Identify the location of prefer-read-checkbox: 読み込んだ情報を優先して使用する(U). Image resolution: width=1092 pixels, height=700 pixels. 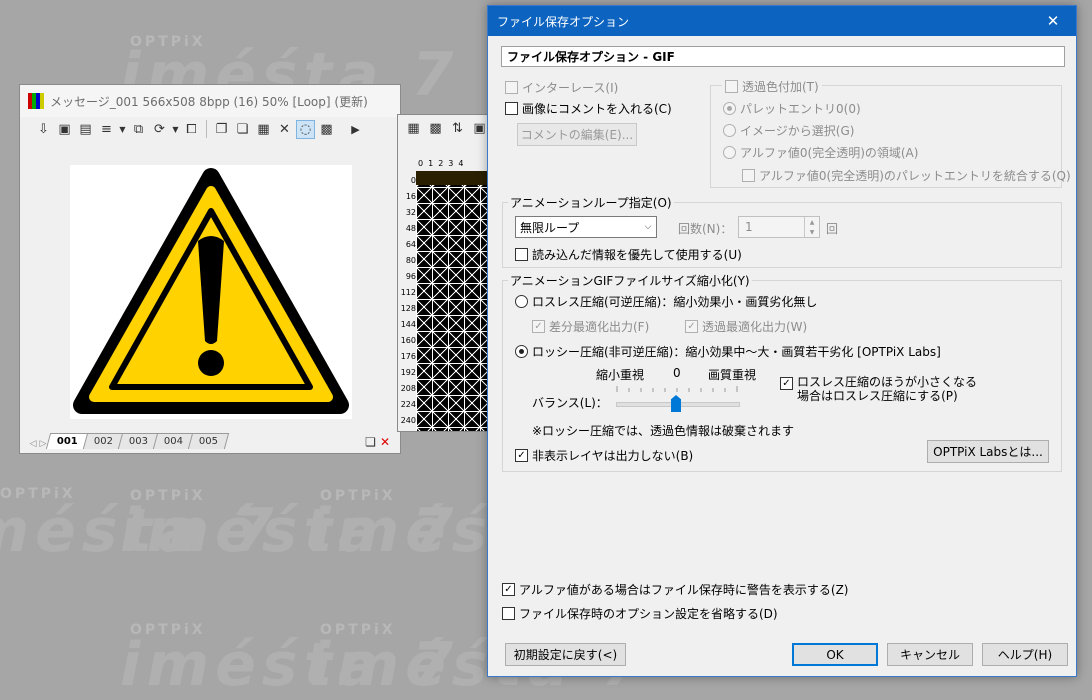
(628, 254).